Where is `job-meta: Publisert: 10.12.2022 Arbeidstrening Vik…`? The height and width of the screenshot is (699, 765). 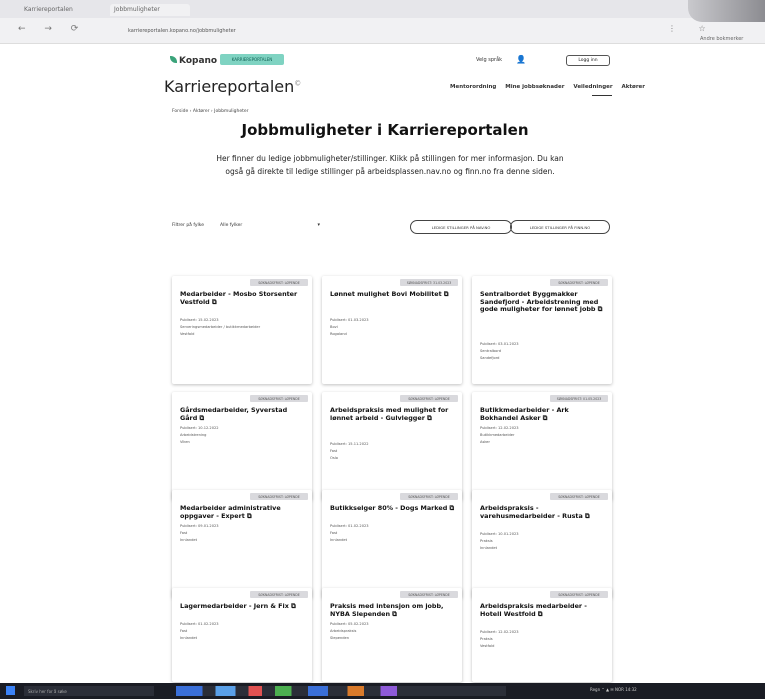 job-meta: Publisert: 10.12.2022 Arbeidstrening Vik… is located at coordinates (243, 435).